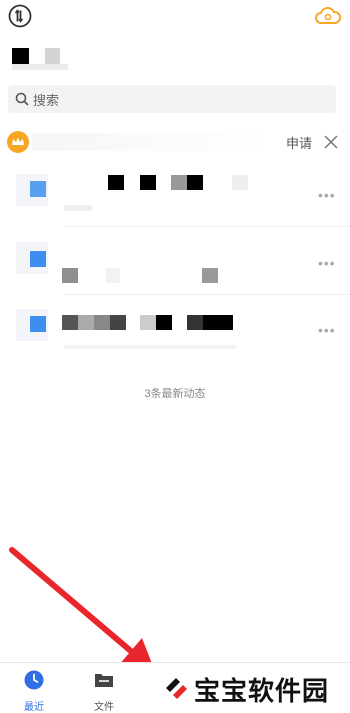 The width and height of the screenshot is (350, 713). I want to click on red-arrow-annotation, so click(82, 610).